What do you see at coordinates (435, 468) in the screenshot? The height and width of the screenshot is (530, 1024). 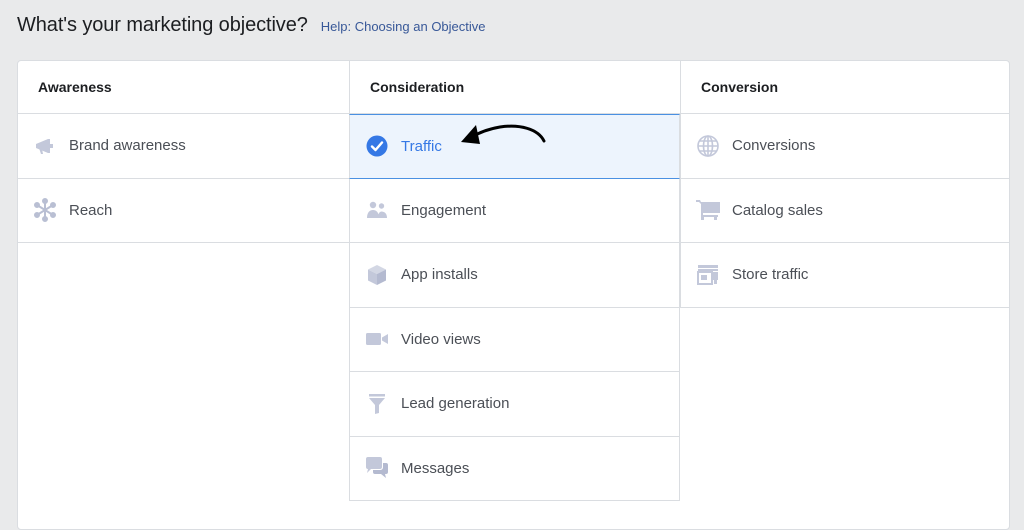 I see `objective-label: Messages` at bounding box center [435, 468].